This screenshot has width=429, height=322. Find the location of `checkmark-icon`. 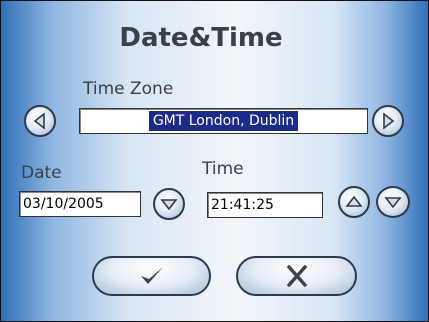

checkmark-icon is located at coordinates (151, 275).